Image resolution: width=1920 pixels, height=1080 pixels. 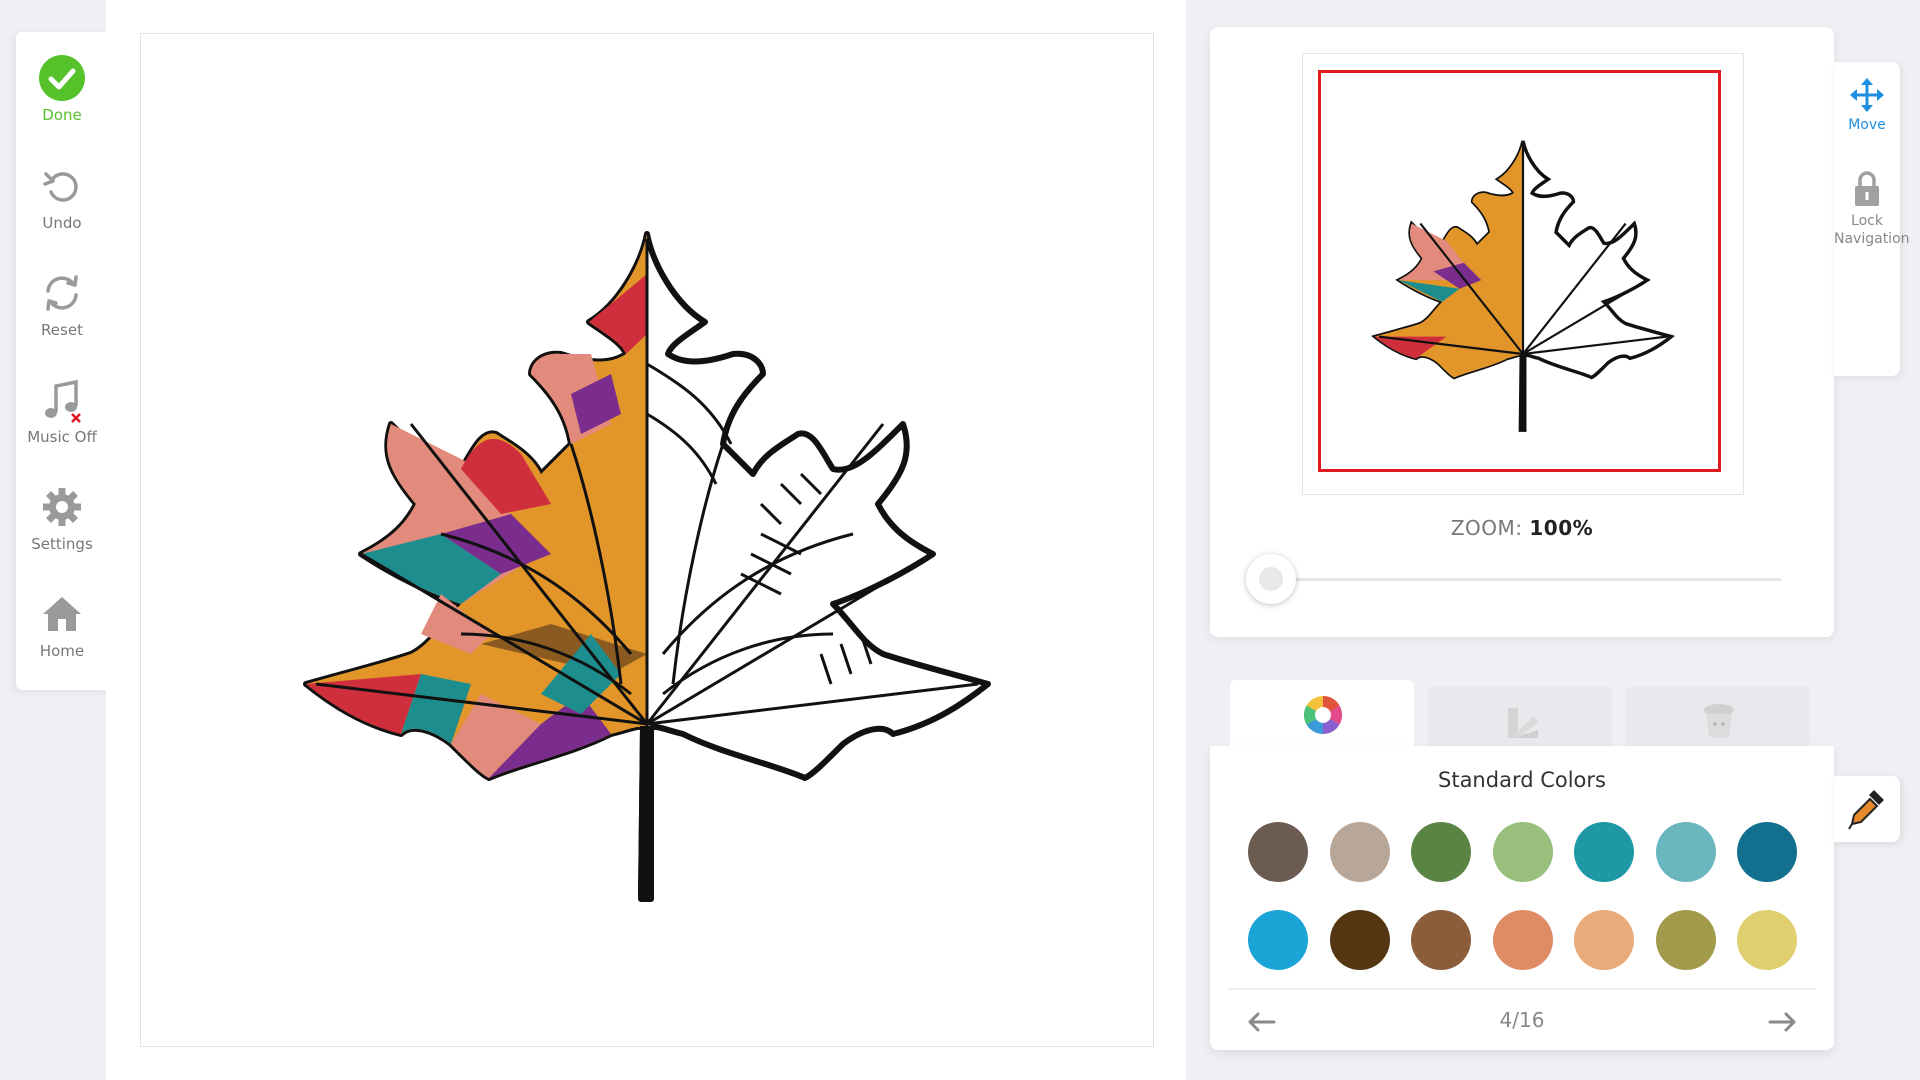 I want to click on done-button: Done, so click(x=62, y=89).